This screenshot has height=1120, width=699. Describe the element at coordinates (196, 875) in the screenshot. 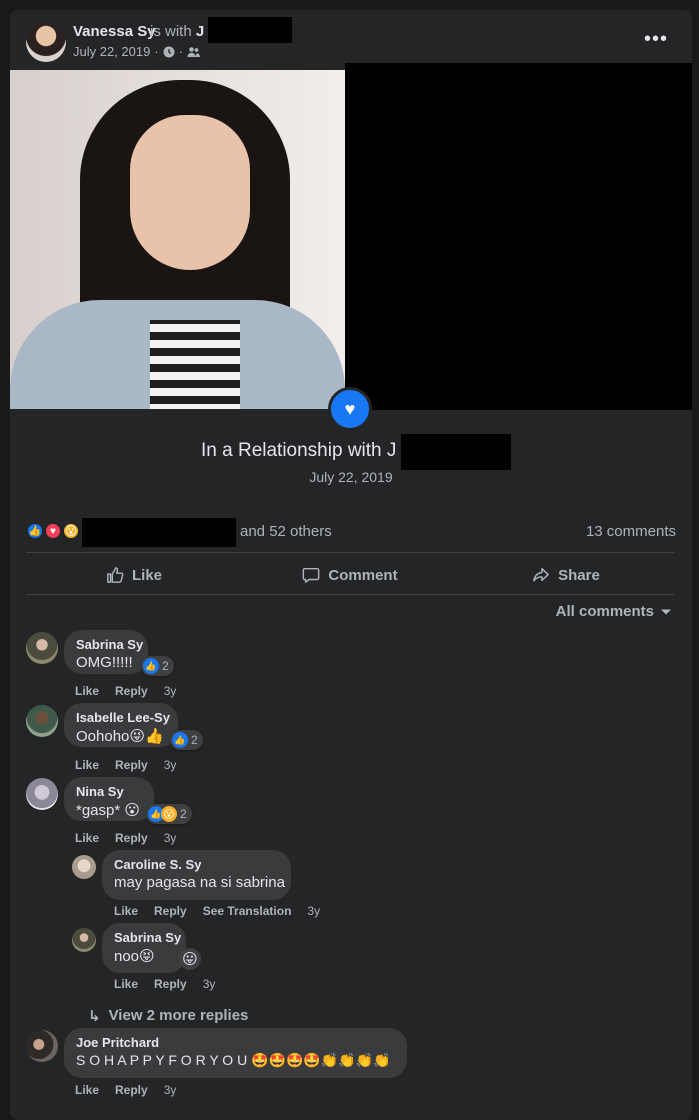

I see `reply-bubble: Caroline S. Sy may pagasa na si sabrina` at that location.